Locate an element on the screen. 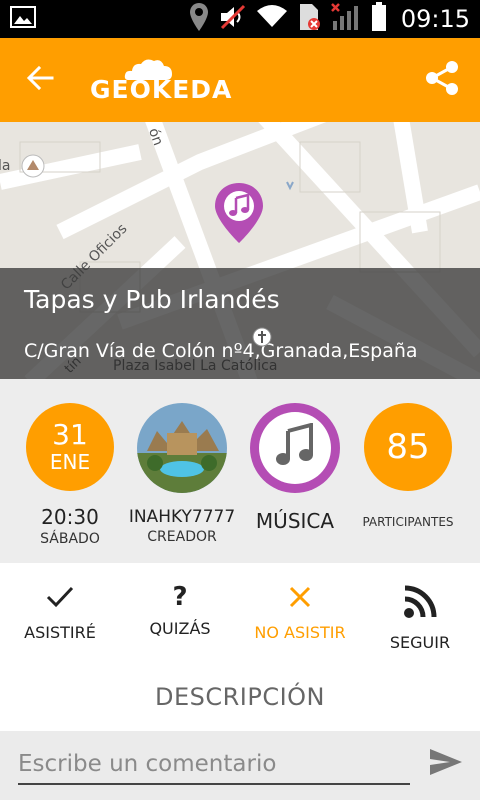  not-attend-button: NO ASISTIR is located at coordinates (300, 613).